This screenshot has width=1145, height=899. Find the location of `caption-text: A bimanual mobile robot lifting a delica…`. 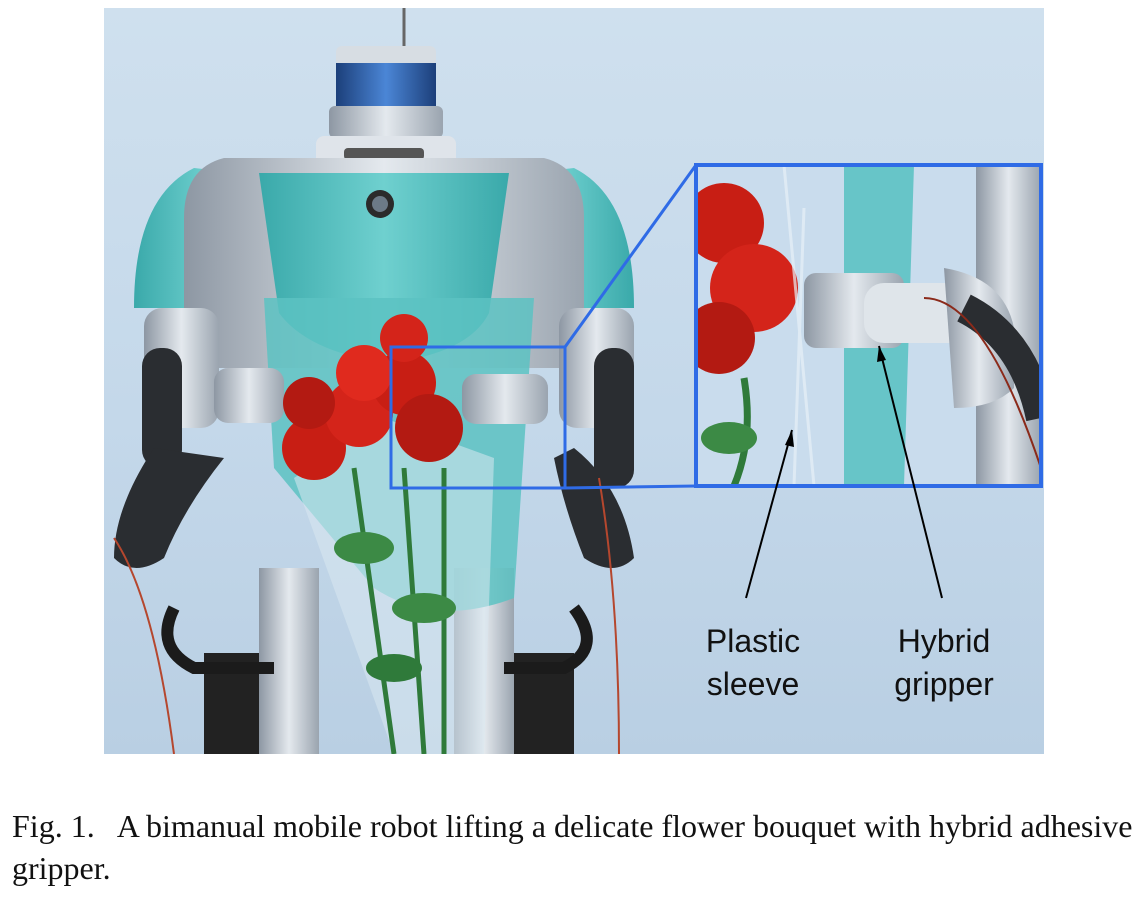

caption-text: A bimanual mobile robot lifting a delica… is located at coordinates (572, 847).